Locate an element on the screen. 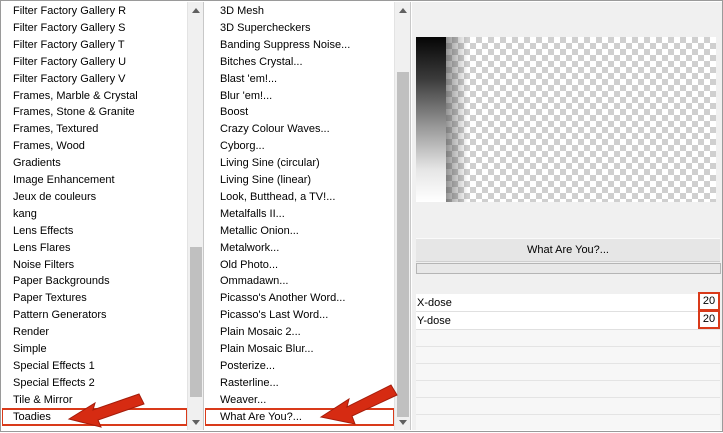 The height and width of the screenshot is (433, 723). category-list-item: Lens Flares is located at coordinates (94, 248).